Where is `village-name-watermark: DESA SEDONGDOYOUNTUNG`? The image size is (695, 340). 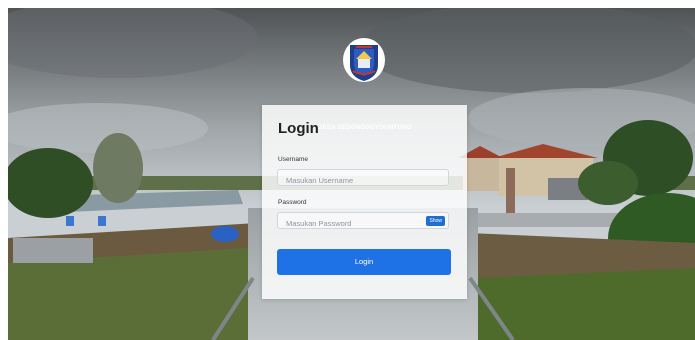 village-name-watermark: DESA SEDONGDOYOUNTUNG is located at coordinates (365, 128).